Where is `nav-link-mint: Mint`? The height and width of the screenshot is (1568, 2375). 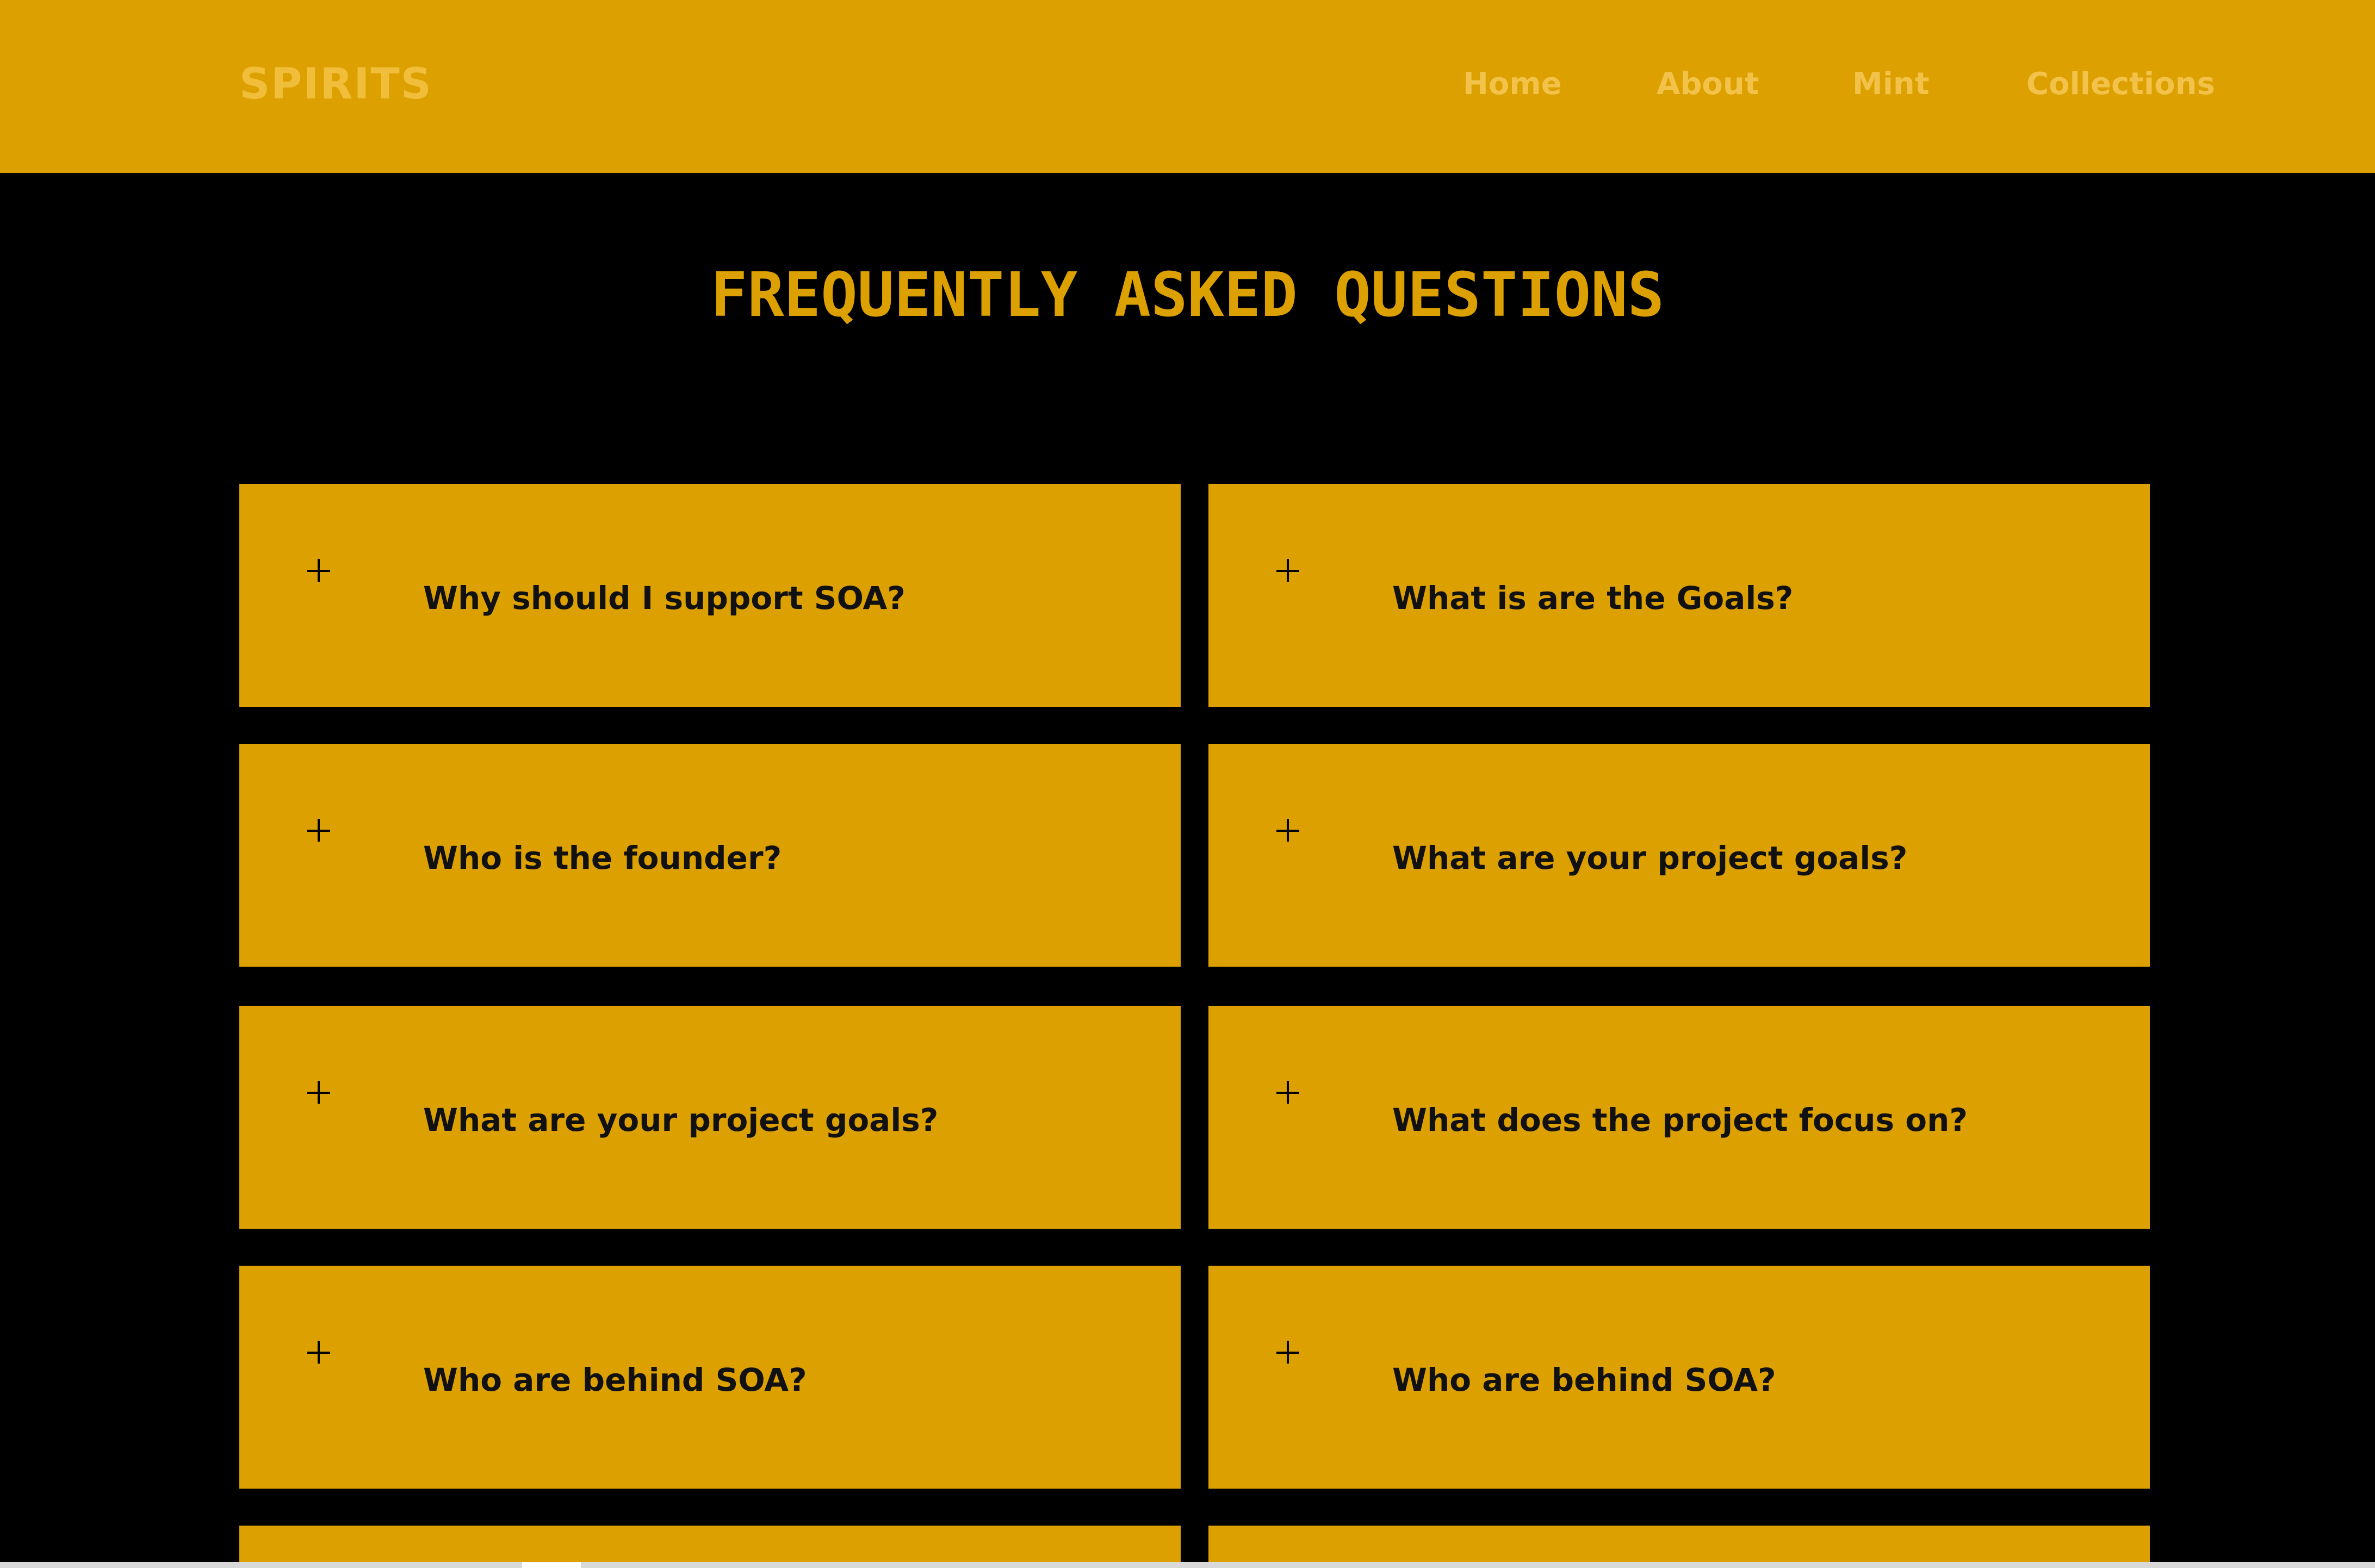
nav-link-mint: Mint is located at coordinates (1891, 84).